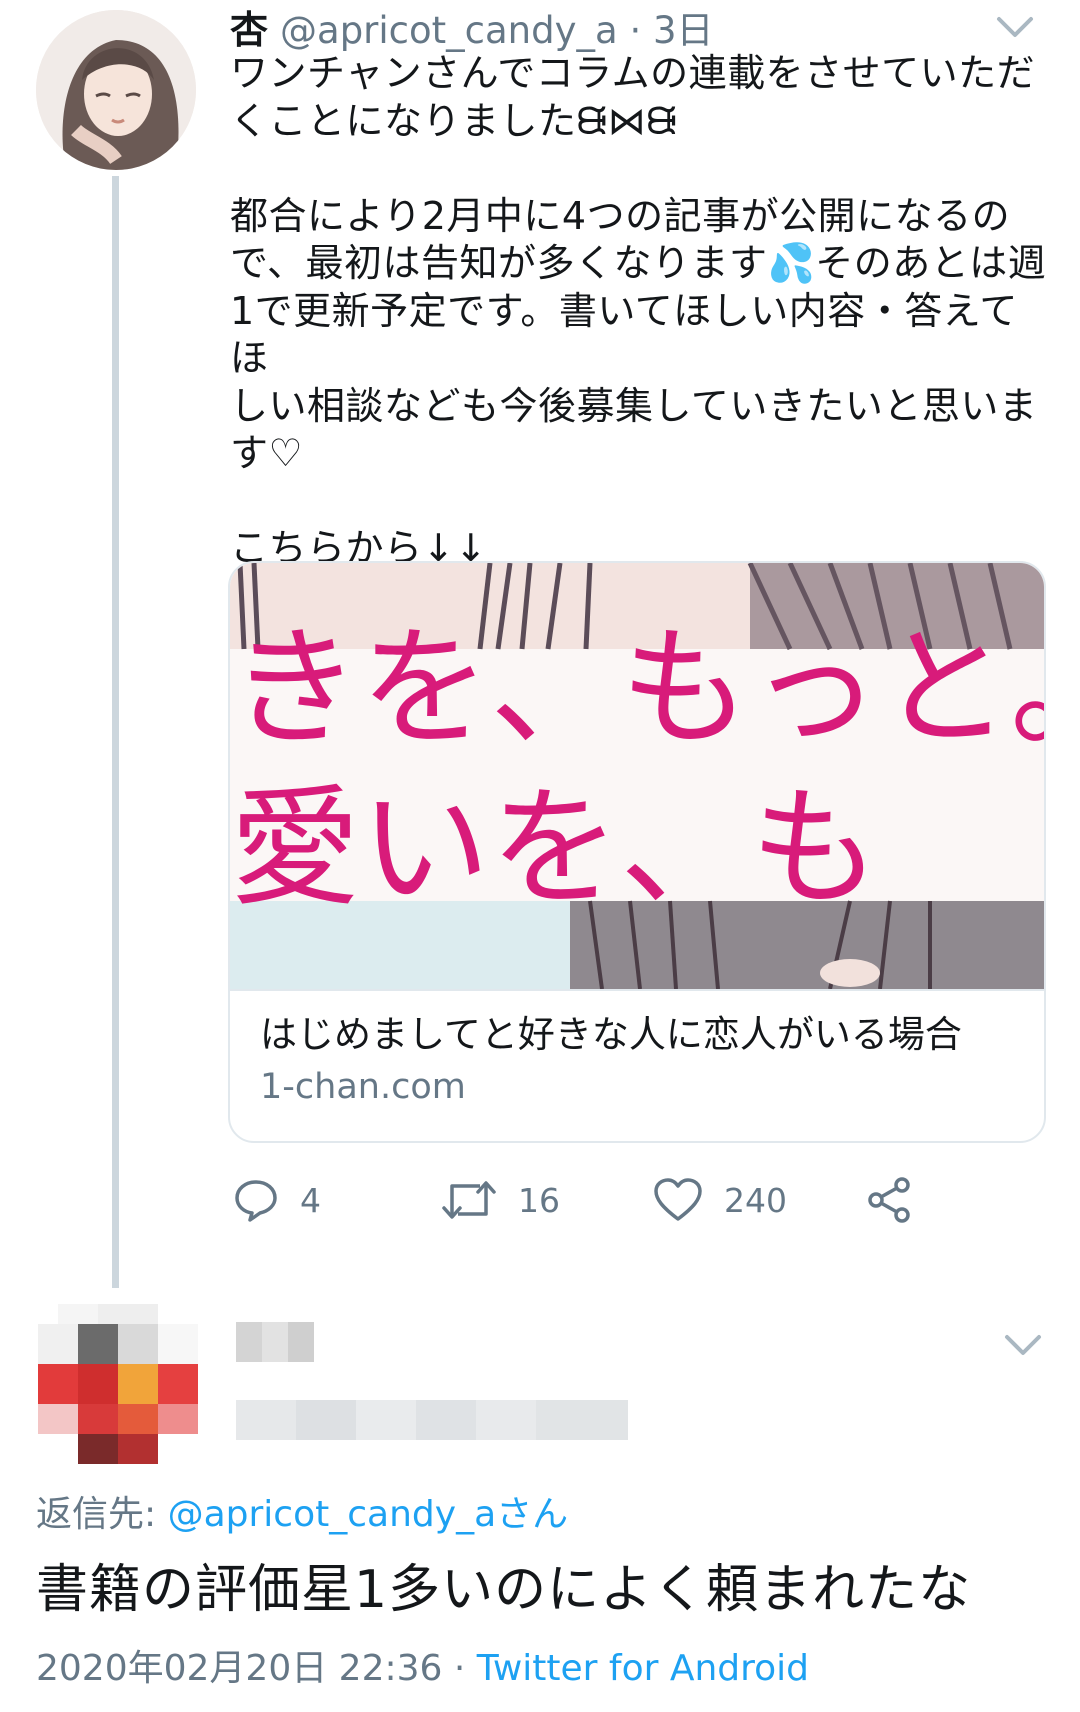  I want to click on reply-button: 4, so click(276, 1200).